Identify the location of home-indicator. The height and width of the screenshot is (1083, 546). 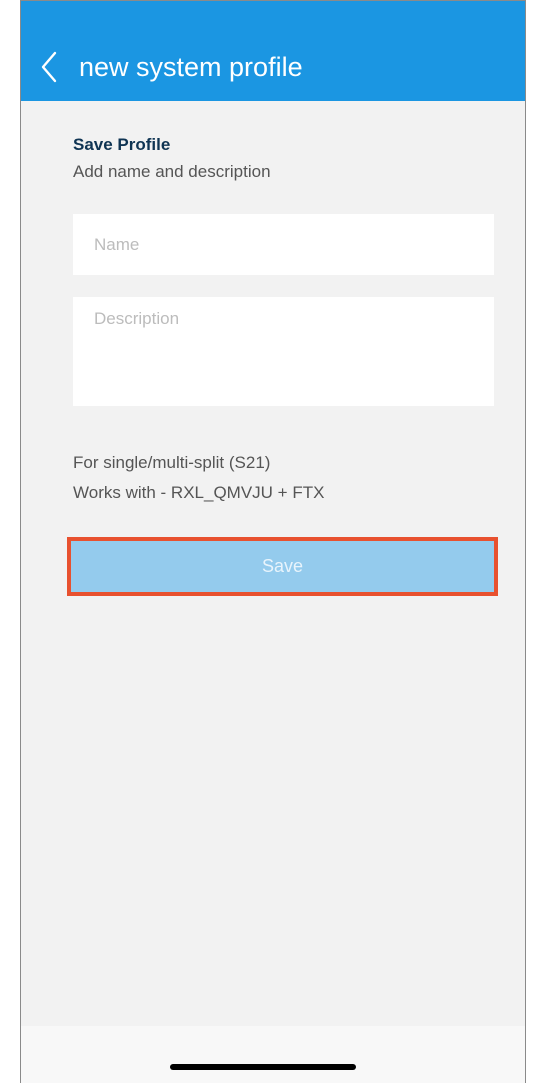
(263, 1067).